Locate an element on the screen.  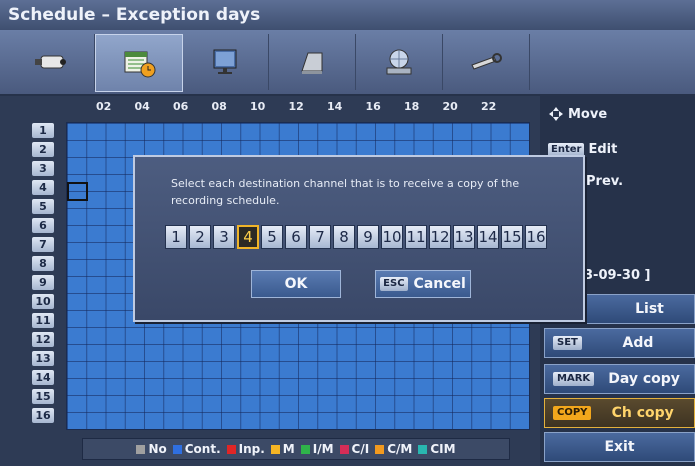
channel-label: 4 is located at coordinates (43, 187).